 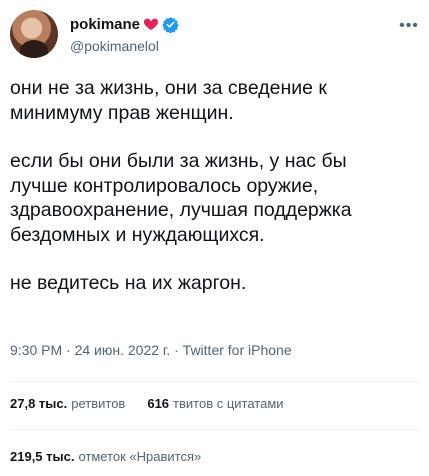 I want to click on likes-count: 219,5 тыс., so click(x=42, y=456).